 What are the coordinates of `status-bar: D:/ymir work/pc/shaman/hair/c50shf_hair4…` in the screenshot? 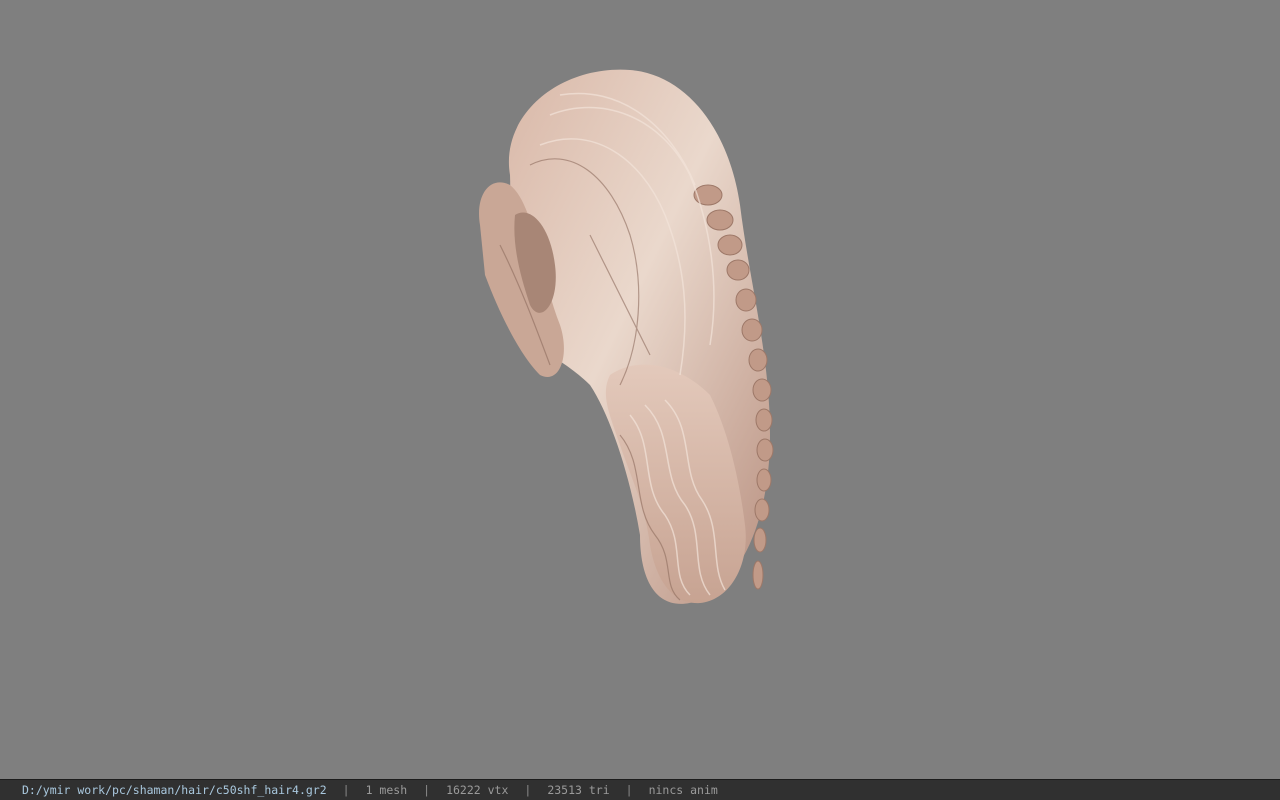 It's located at (640, 789).